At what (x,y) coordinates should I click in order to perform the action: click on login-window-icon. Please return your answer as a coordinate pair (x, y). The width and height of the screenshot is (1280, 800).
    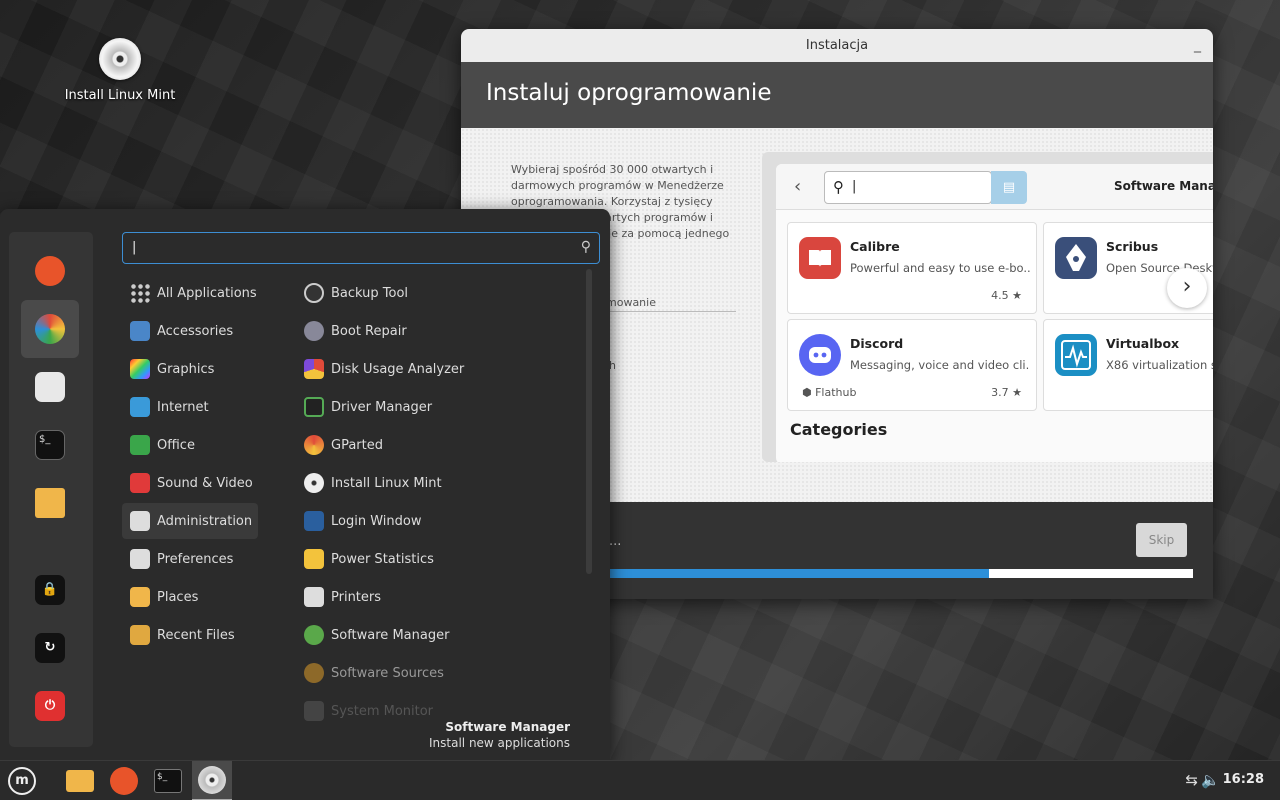
    Looking at the image, I should click on (314, 521).